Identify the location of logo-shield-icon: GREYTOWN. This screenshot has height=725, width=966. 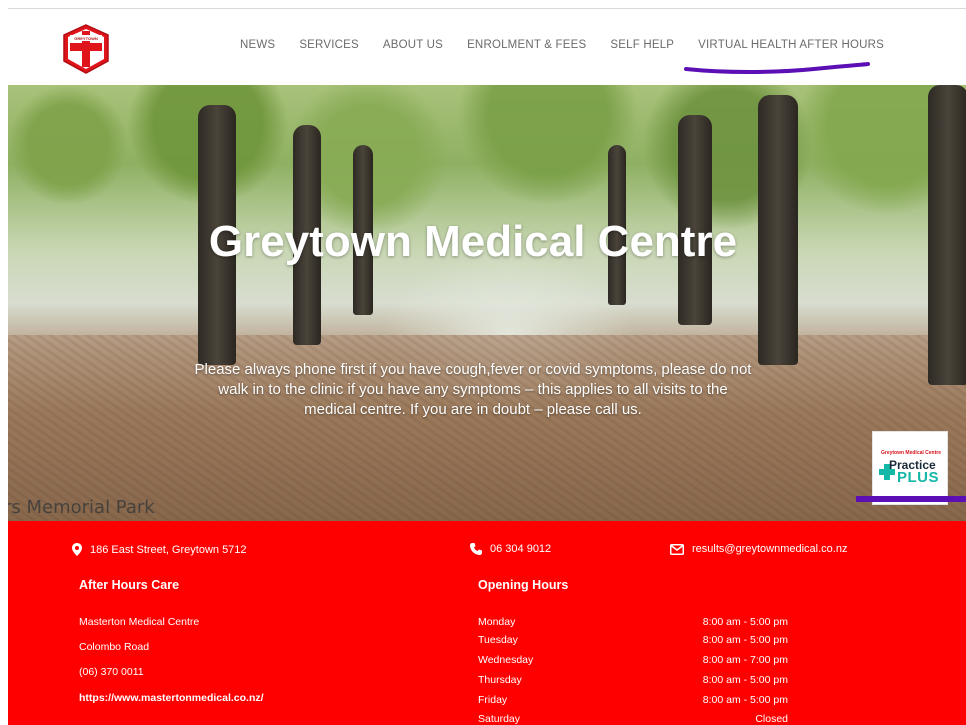
(86, 49).